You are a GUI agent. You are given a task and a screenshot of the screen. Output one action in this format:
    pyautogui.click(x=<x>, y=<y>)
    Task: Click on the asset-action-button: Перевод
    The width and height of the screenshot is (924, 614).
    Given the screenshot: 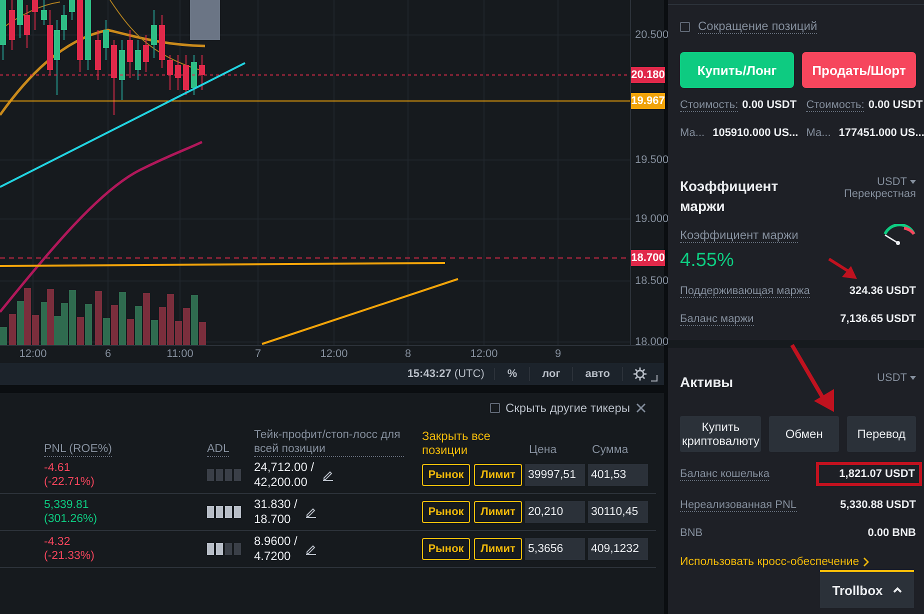 What is the action you would take?
    pyautogui.click(x=881, y=434)
    